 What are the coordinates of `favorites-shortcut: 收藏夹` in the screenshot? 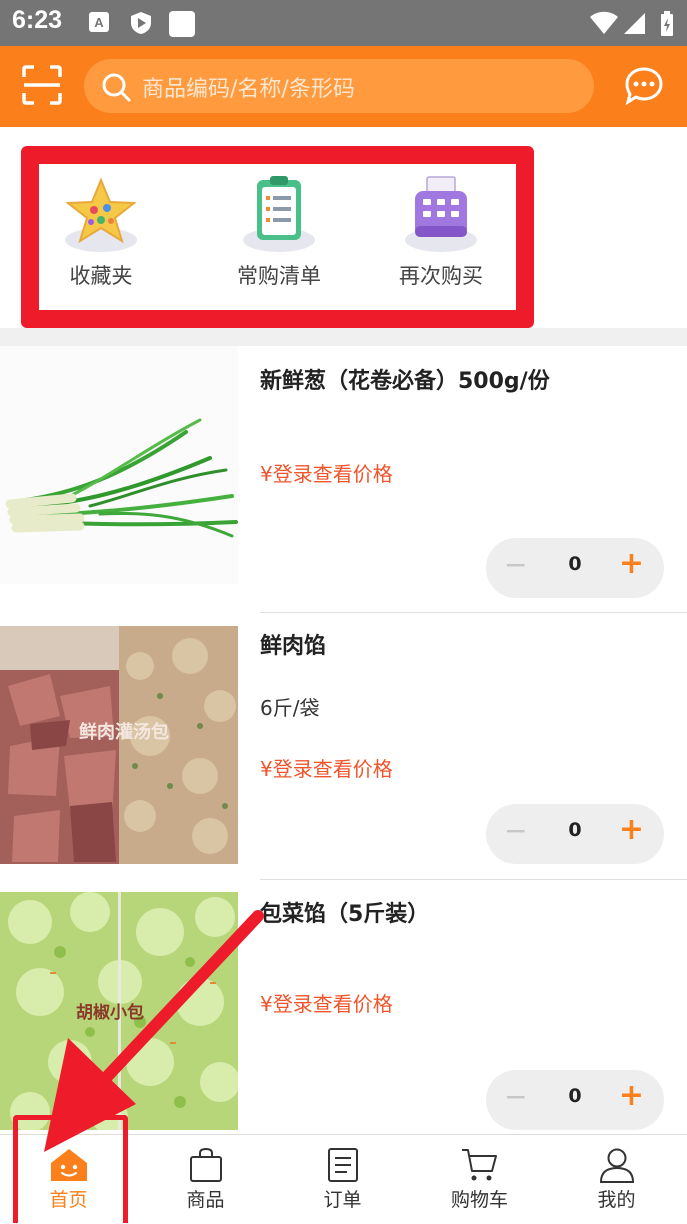 It's located at (101, 238).